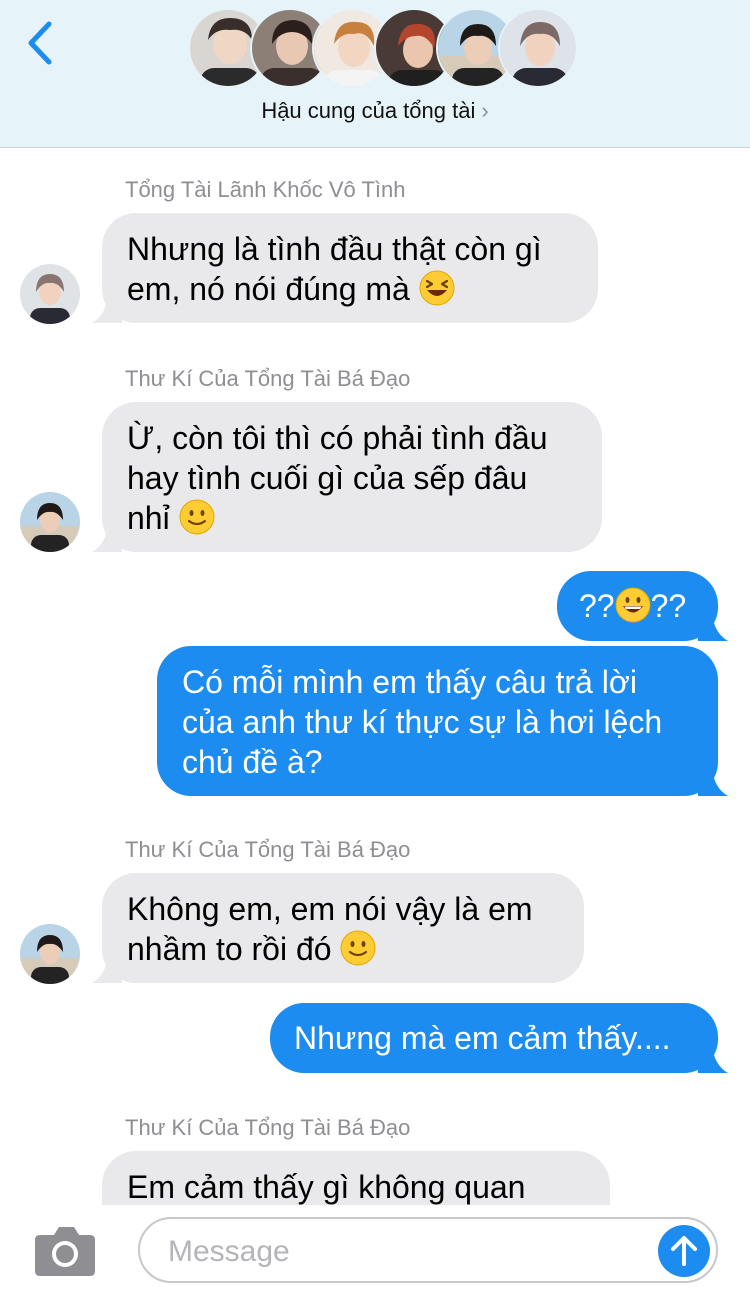 The width and height of the screenshot is (750, 1295). What do you see at coordinates (437, 292) in the screenshot?
I see `laughing-face-icon` at bounding box center [437, 292].